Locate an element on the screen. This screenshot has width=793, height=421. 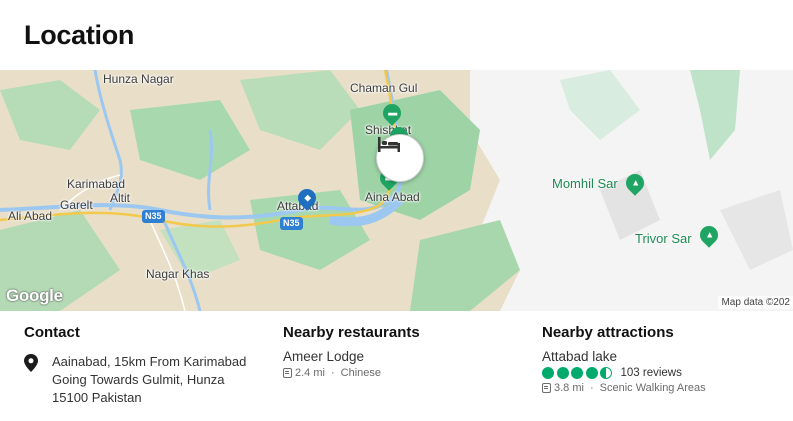
attraction-rating: 103 reviews is located at coordinates (624, 373).